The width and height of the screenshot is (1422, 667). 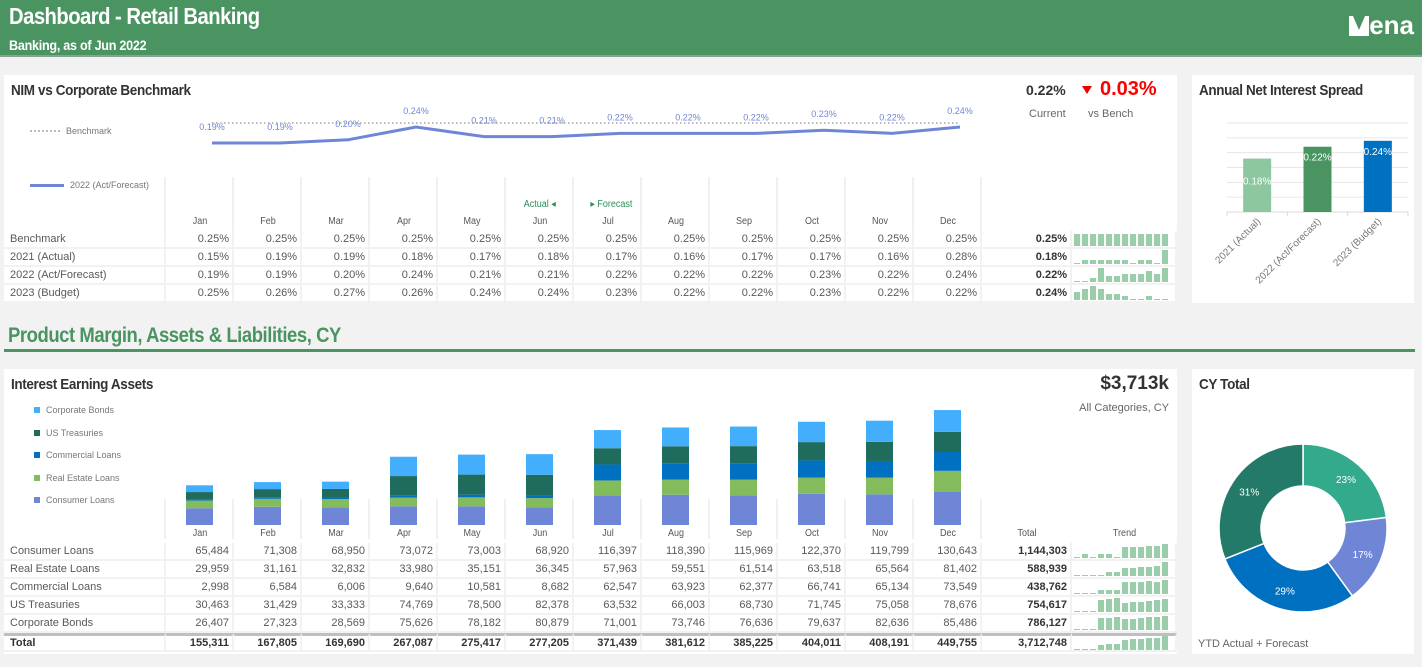 What do you see at coordinates (200, 624) in the screenshot?
I see `table-cell: 26,407` at bounding box center [200, 624].